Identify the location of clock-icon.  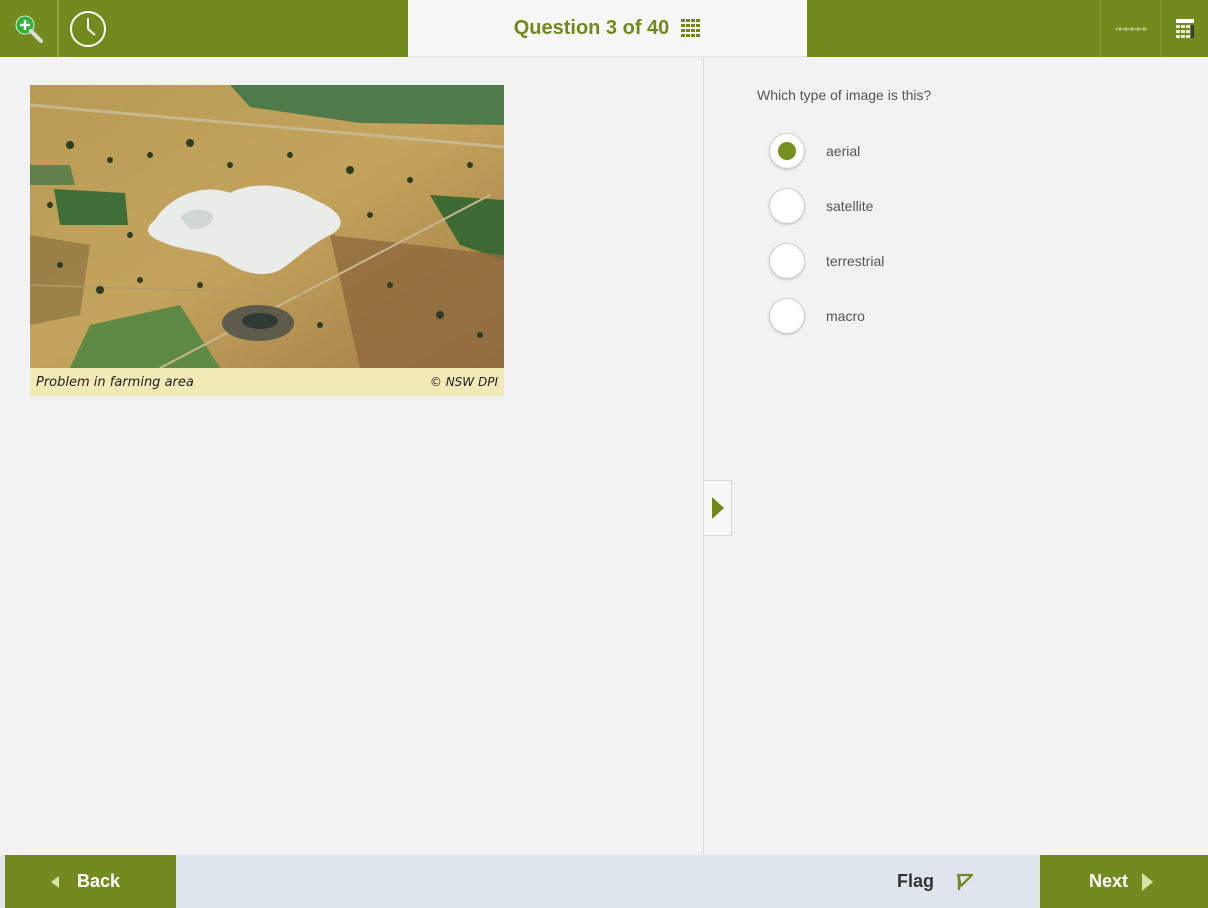
(88, 28).